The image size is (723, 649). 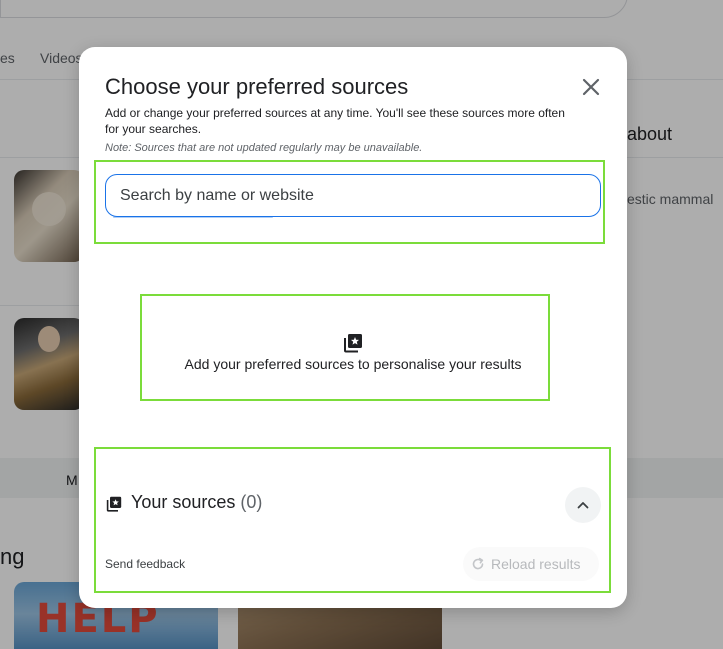 I want to click on collapse-your-sources-button, so click(x=583, y=505).